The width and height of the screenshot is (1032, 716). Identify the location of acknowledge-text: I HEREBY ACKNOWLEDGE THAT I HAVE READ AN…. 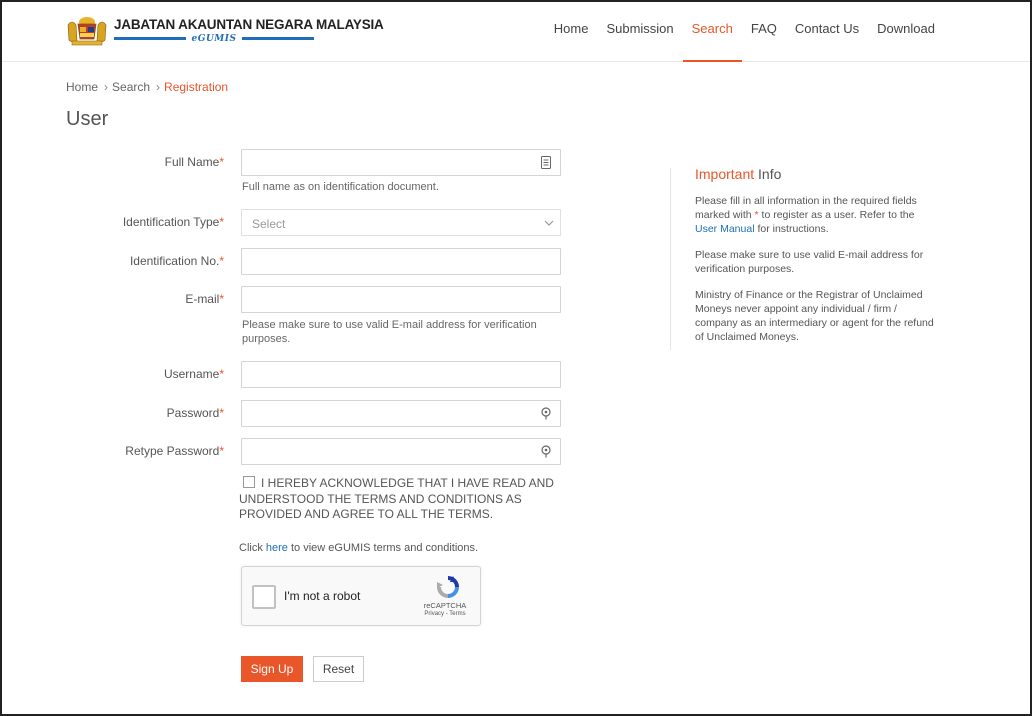
(396, 498).